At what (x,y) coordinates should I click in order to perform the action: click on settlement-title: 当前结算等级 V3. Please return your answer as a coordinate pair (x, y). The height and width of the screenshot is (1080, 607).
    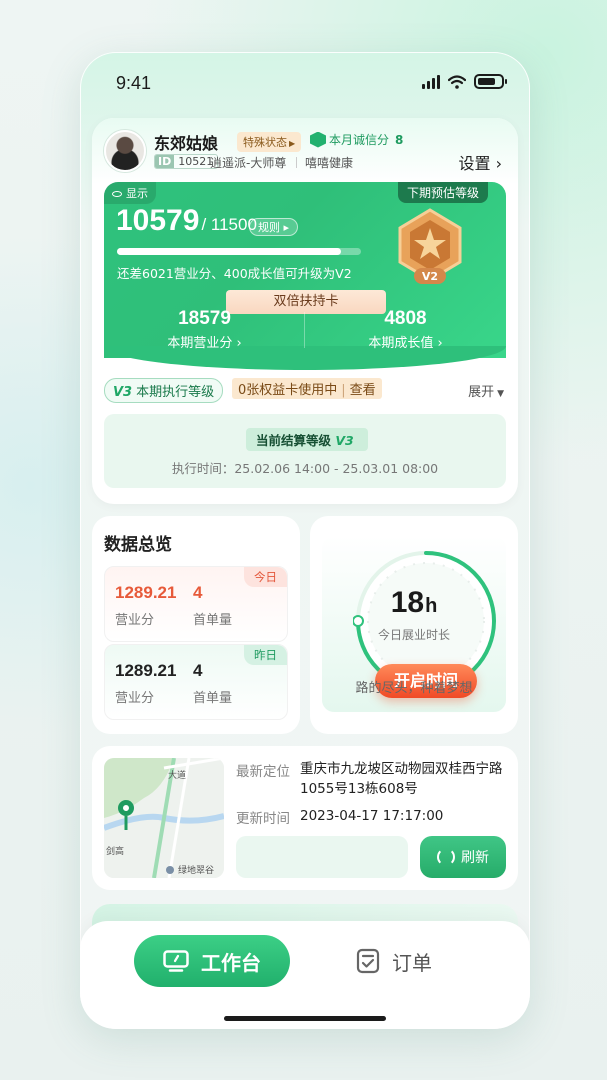
    Looking at the image, I should click on (307, 439).